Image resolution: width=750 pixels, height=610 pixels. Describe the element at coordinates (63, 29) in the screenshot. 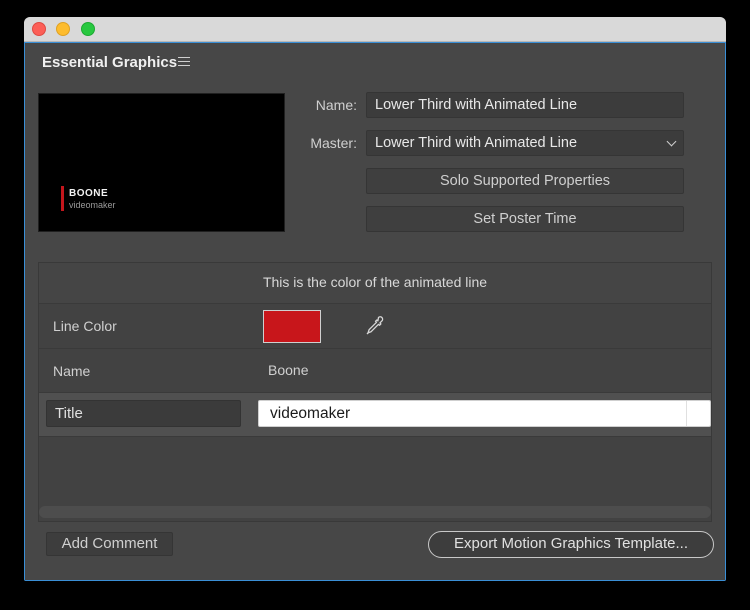

I see `minimize-window-button` at that location.